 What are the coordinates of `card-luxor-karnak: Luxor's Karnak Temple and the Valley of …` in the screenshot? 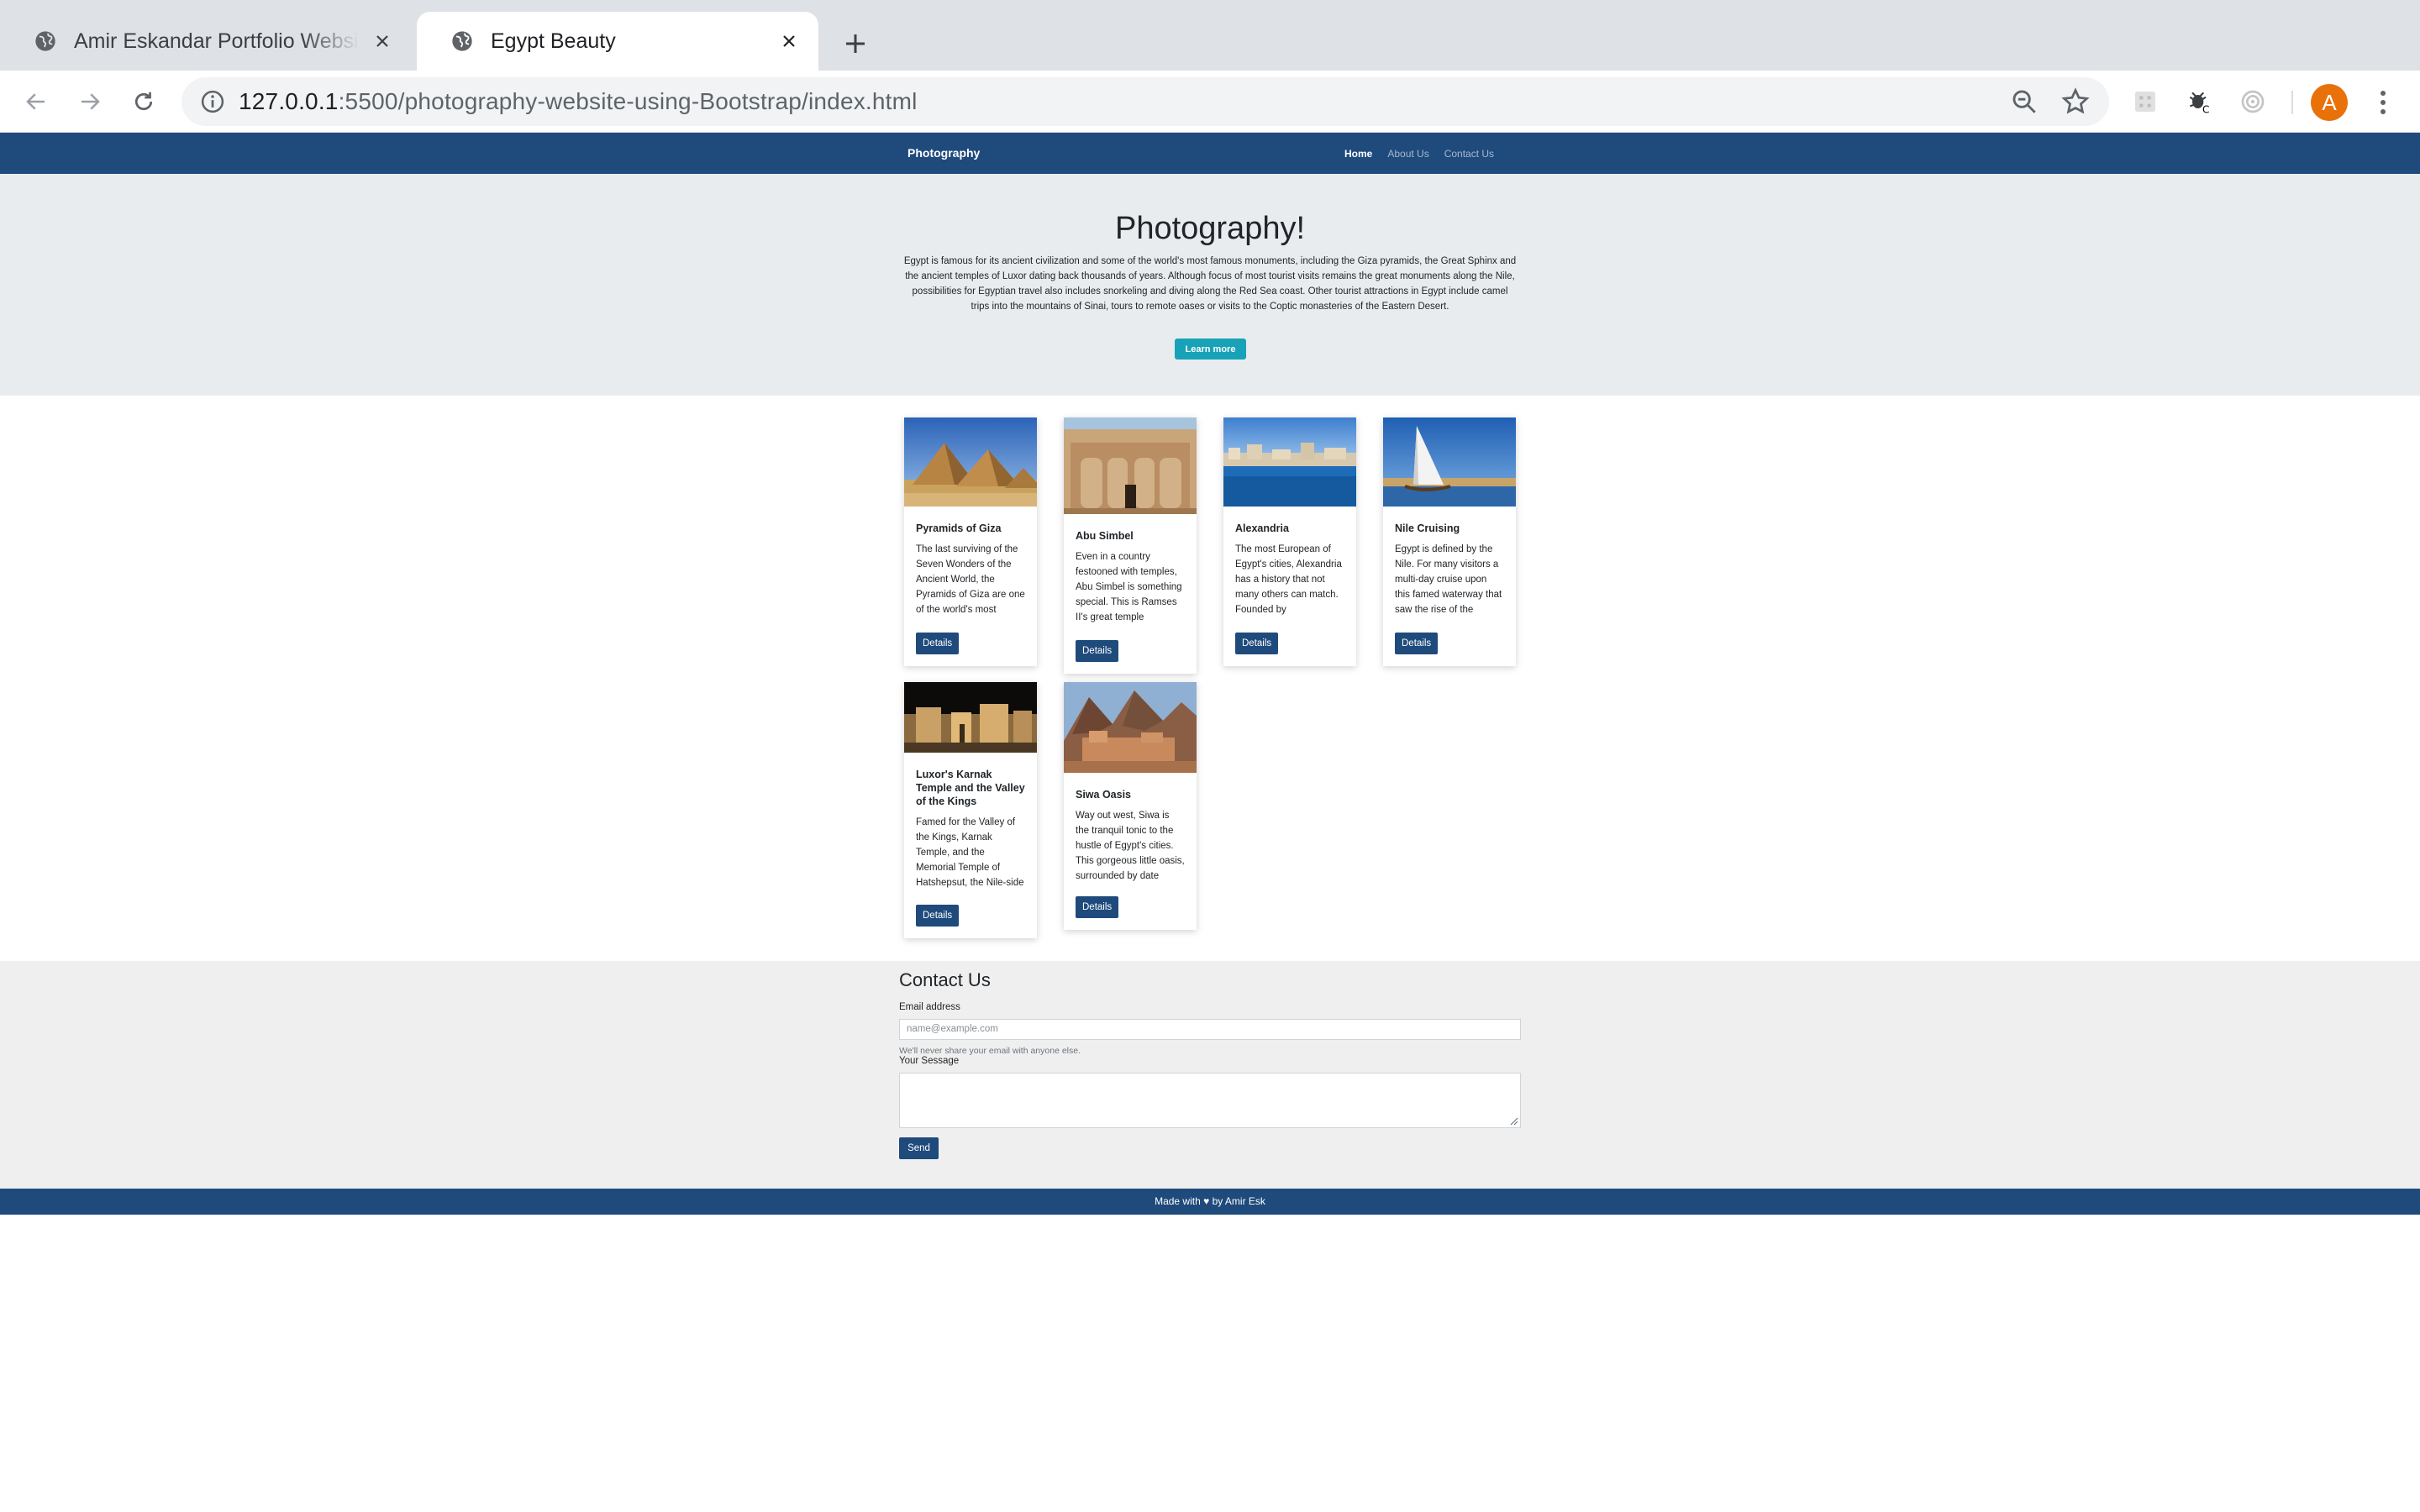 It's located at (970, 810).